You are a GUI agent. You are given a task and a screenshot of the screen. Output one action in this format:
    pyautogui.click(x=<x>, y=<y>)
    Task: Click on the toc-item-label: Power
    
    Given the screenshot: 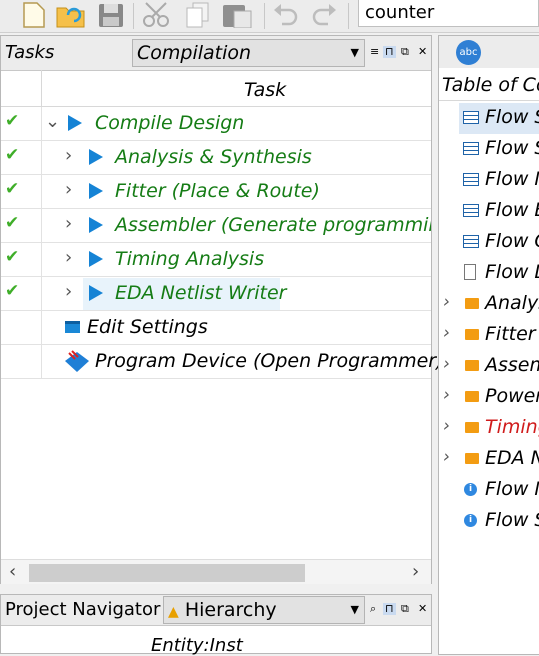 What is the action you would take?
    pyautogui.click(x=512, y=396)
    